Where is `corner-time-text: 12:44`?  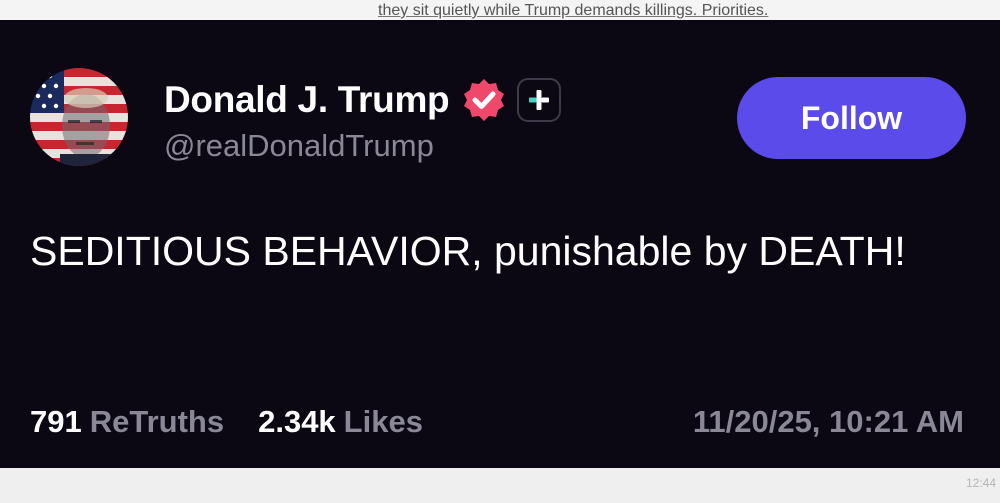 corner-time-text: 12:44 is located at coordinates (980, 483).